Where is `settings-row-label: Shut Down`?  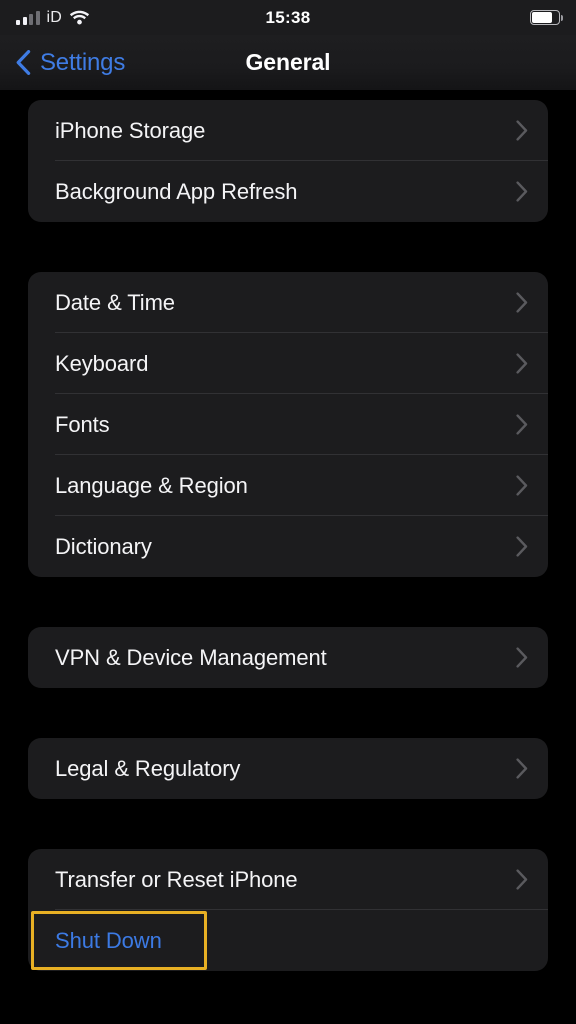 settings-row-label: Shut Down is located at coordinates (108, 940).